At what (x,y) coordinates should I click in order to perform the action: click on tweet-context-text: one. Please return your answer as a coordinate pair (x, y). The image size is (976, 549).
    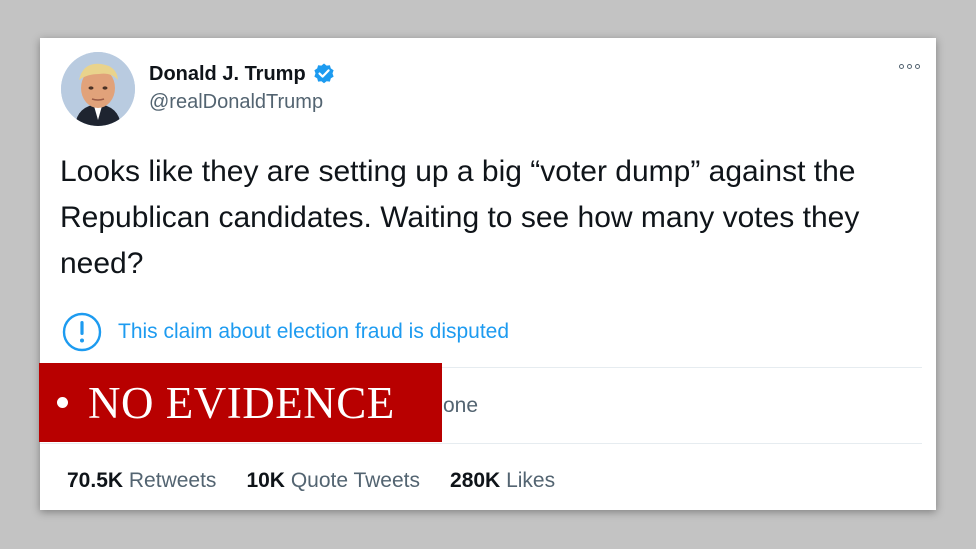
    Looking at the image, I should click on (461, 405).